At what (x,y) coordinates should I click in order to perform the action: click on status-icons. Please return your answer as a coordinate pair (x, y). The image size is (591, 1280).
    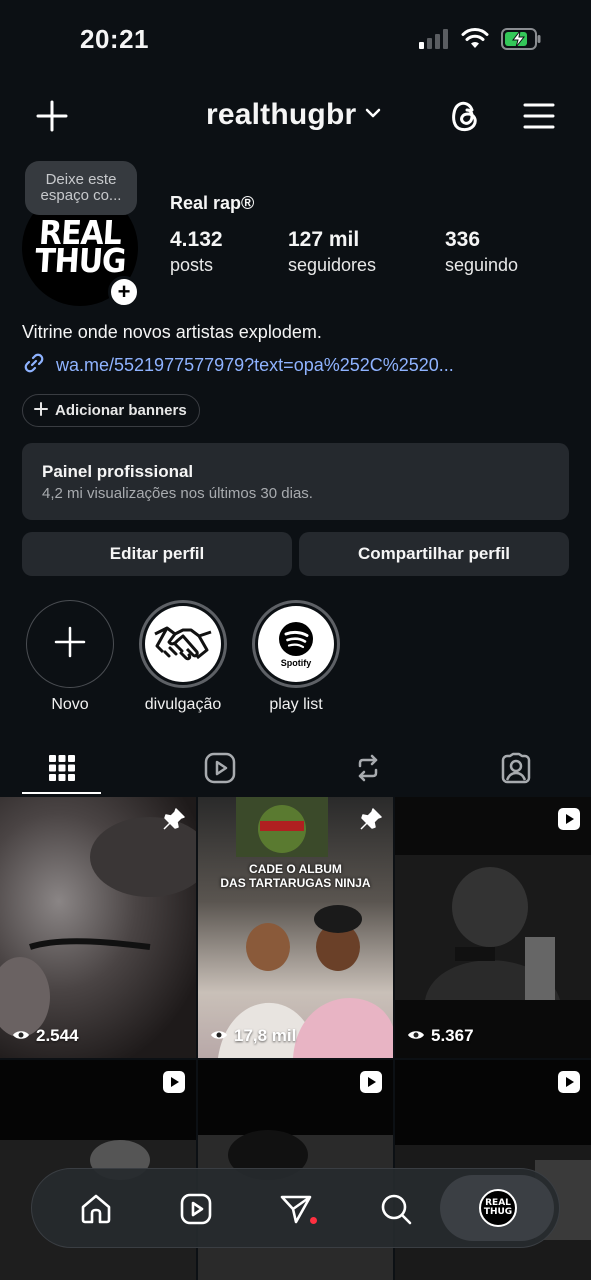
    Looking at the image, I should click on (480, 41).